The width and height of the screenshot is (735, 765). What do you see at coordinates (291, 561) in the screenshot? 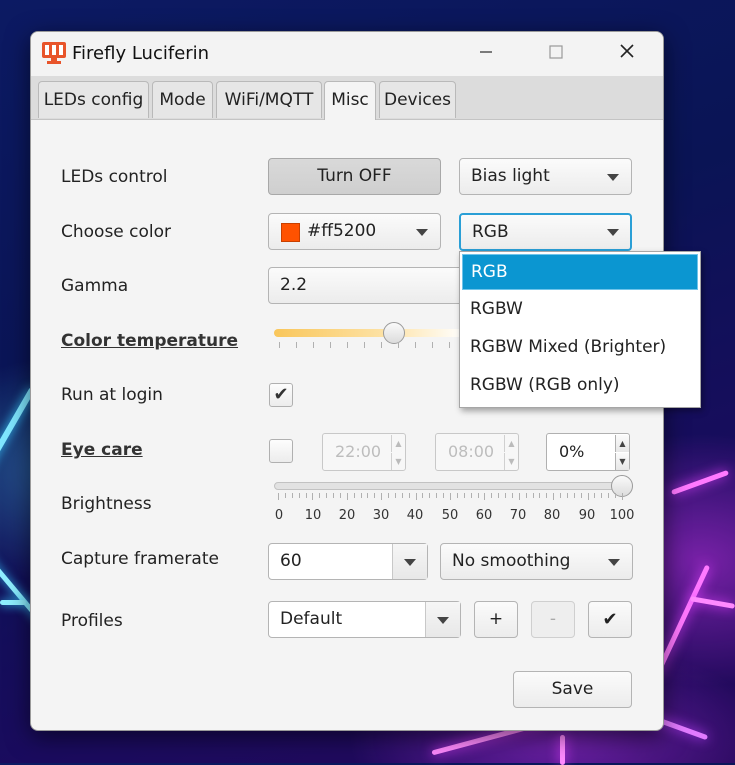
I see `framerate-value: 60` at bounding box center [291, 561].